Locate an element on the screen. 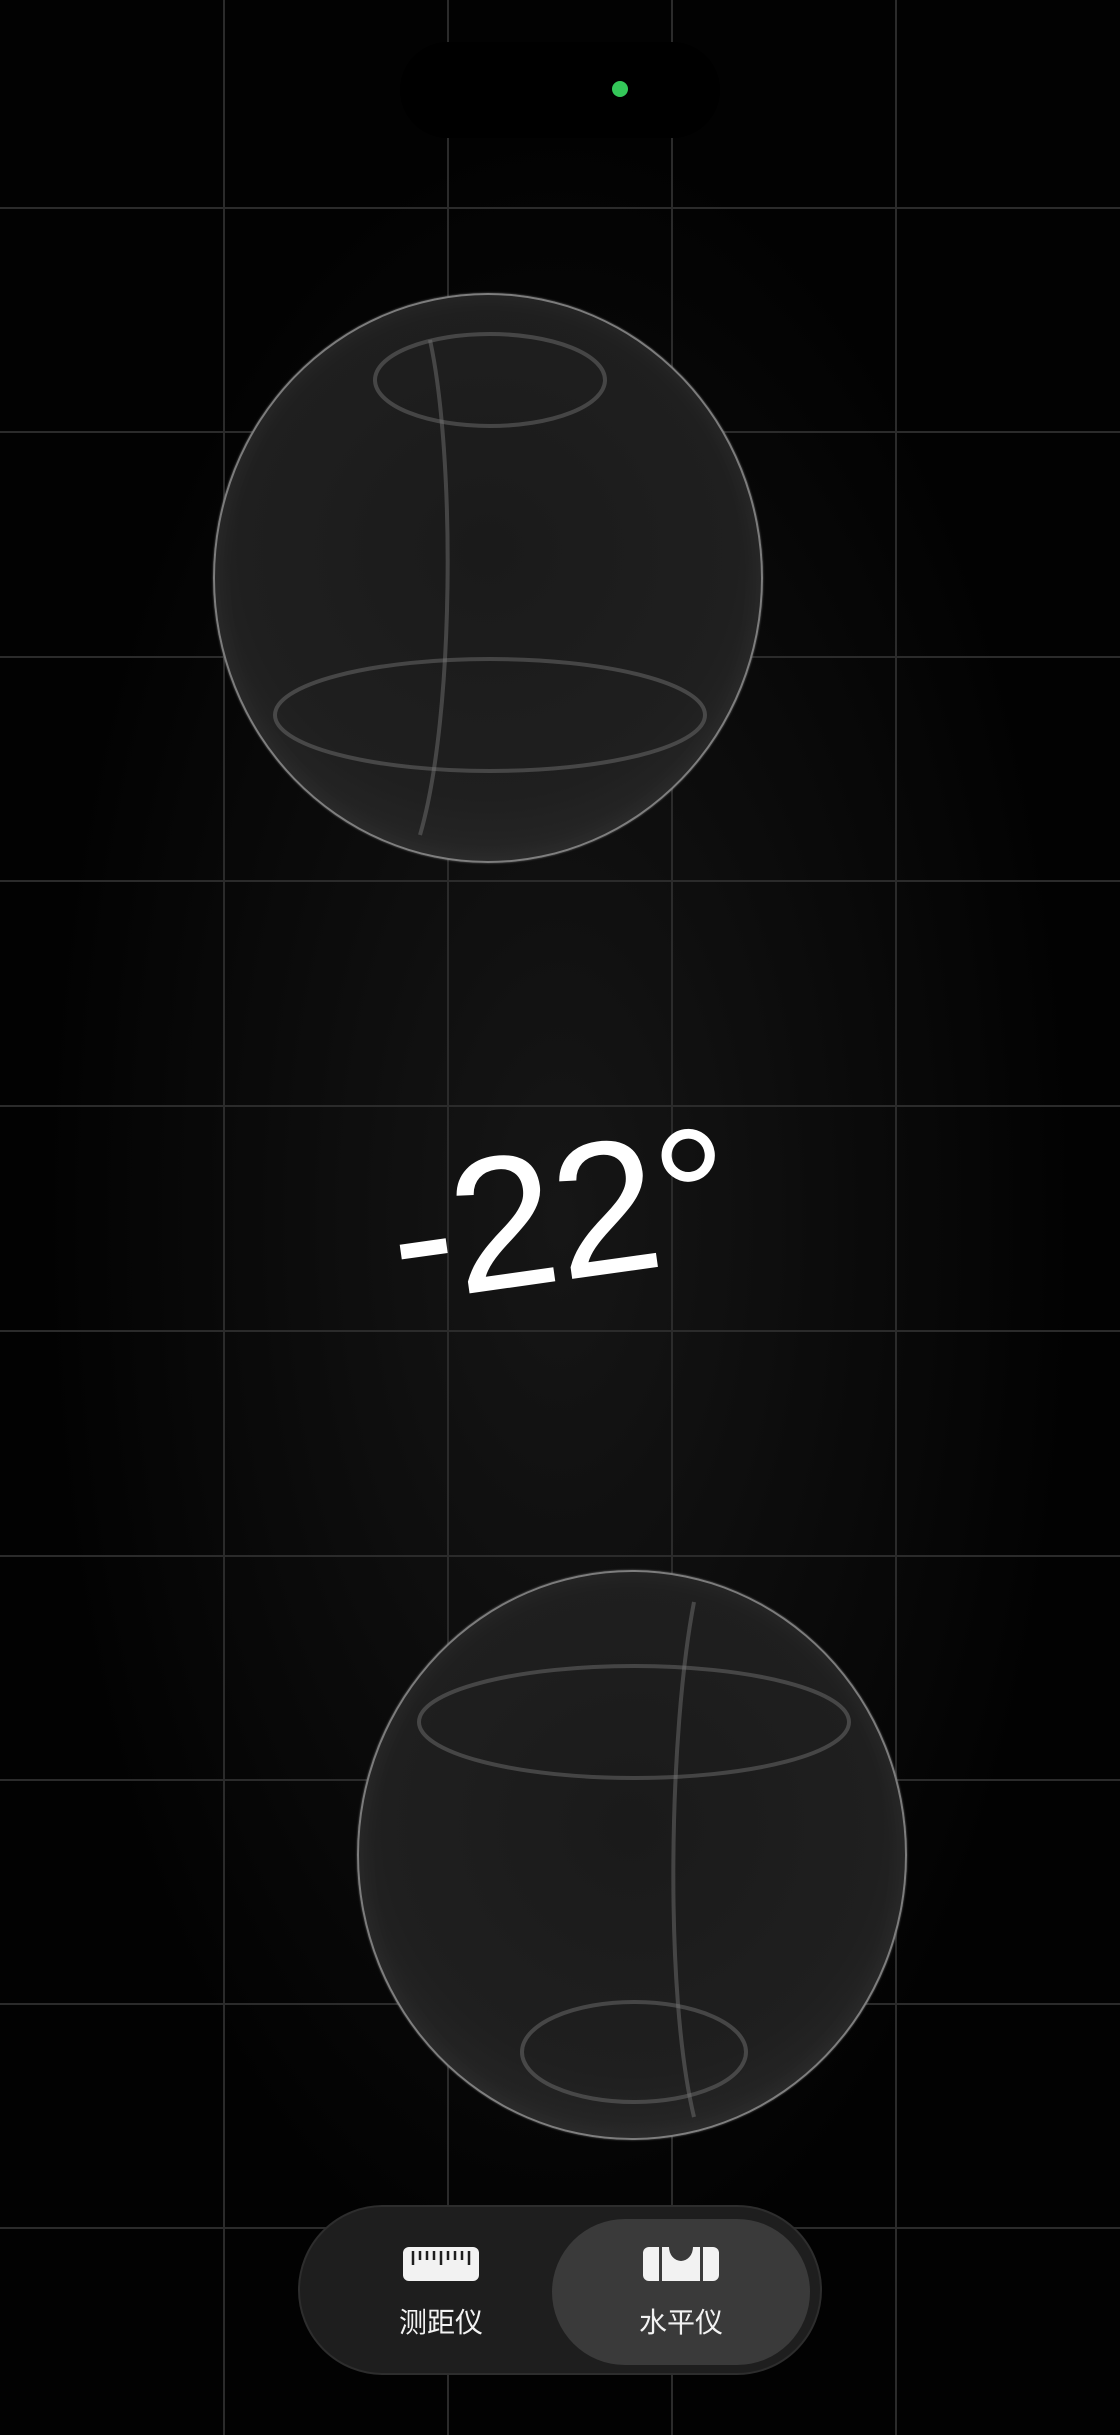 The image size is (1120, 2435). tab-measure: 测距仪 is located at coordinates (441, 2292).